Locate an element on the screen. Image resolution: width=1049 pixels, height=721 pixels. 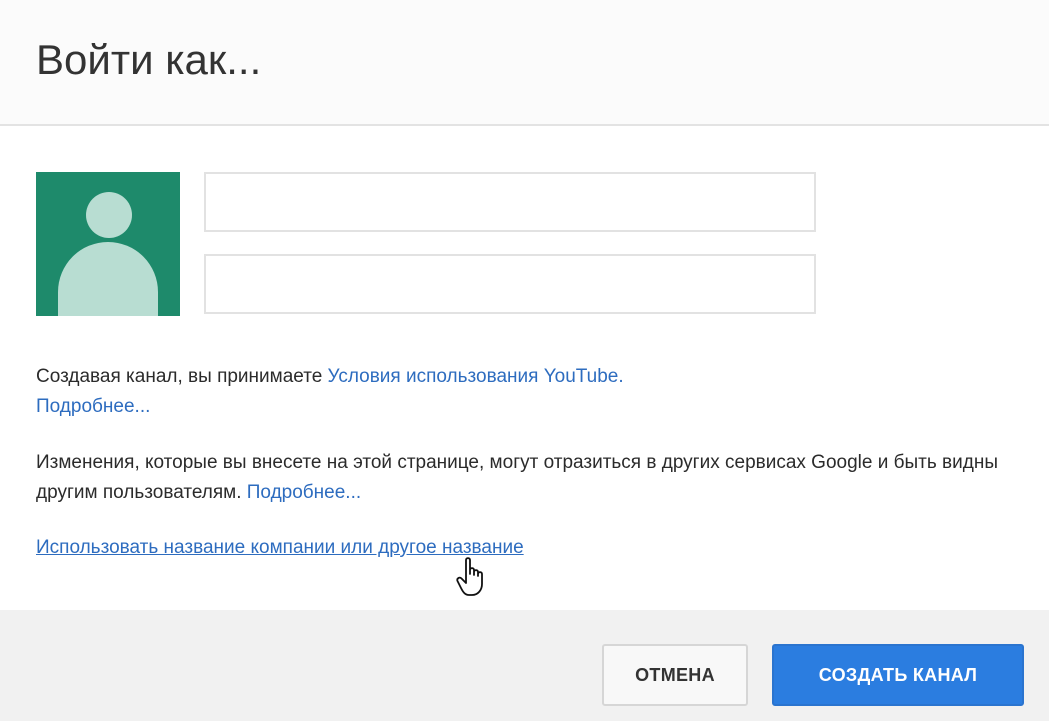
last-name-input is located at coordinates (510, 284).